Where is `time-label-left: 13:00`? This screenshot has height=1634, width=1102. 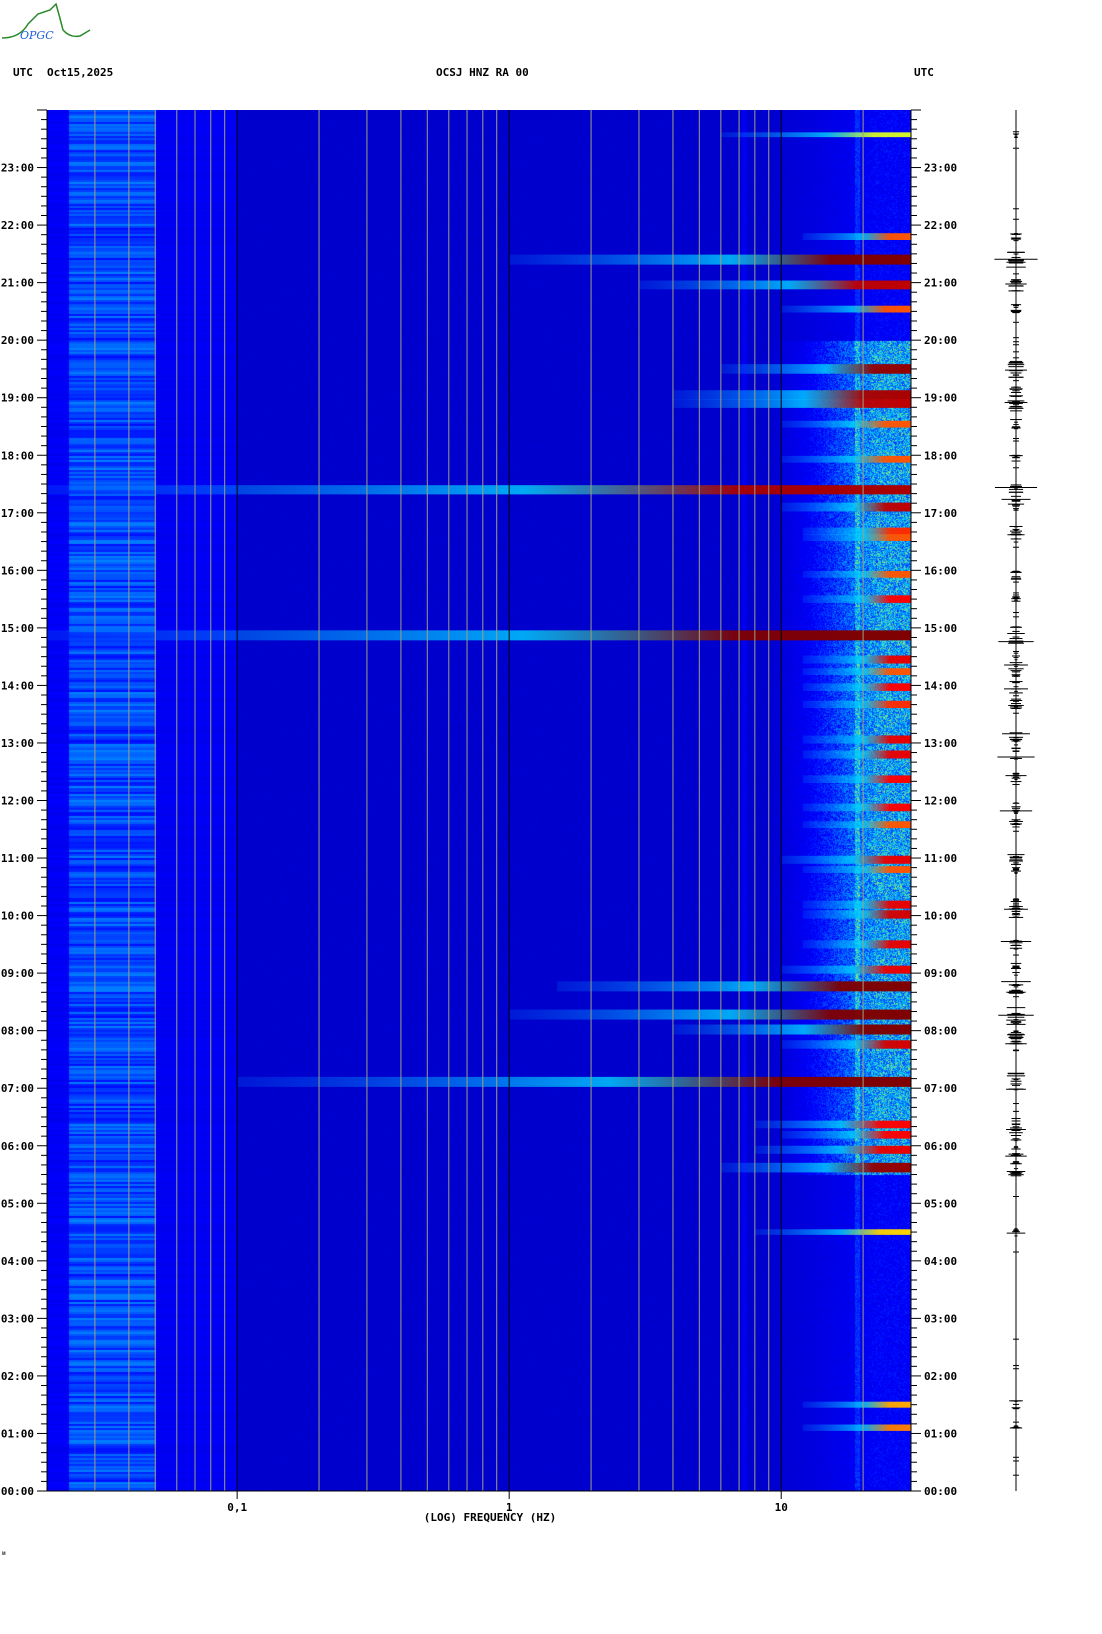
time-label-left: 13:00 is located at coordinates (17, 743).